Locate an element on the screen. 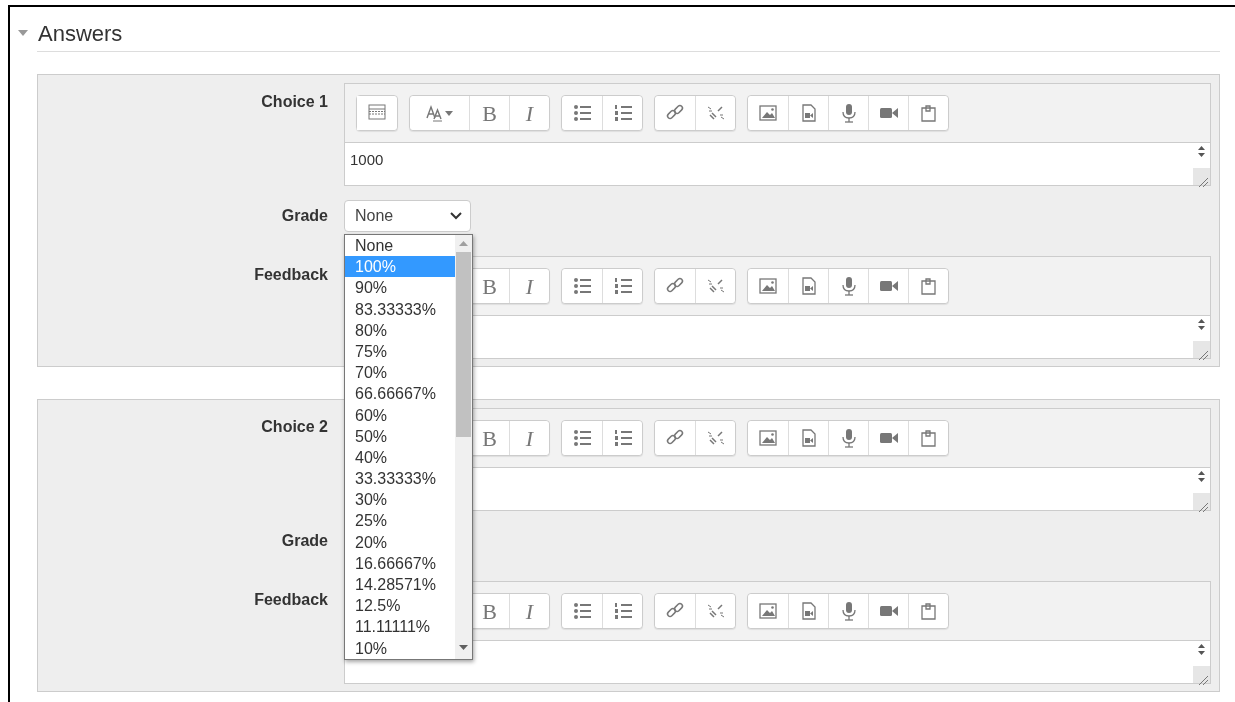 This screenshot has width=1235, height=702. dropdown-option: 70% is located at coordinates (400, 373).